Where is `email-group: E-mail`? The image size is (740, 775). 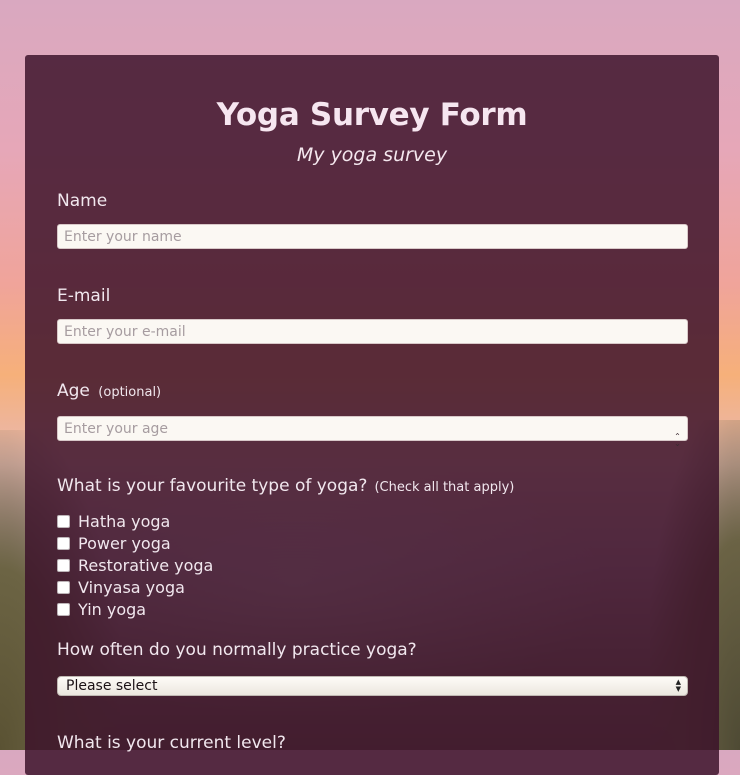
email-group: E-mail is located at coordinates (372, 314).